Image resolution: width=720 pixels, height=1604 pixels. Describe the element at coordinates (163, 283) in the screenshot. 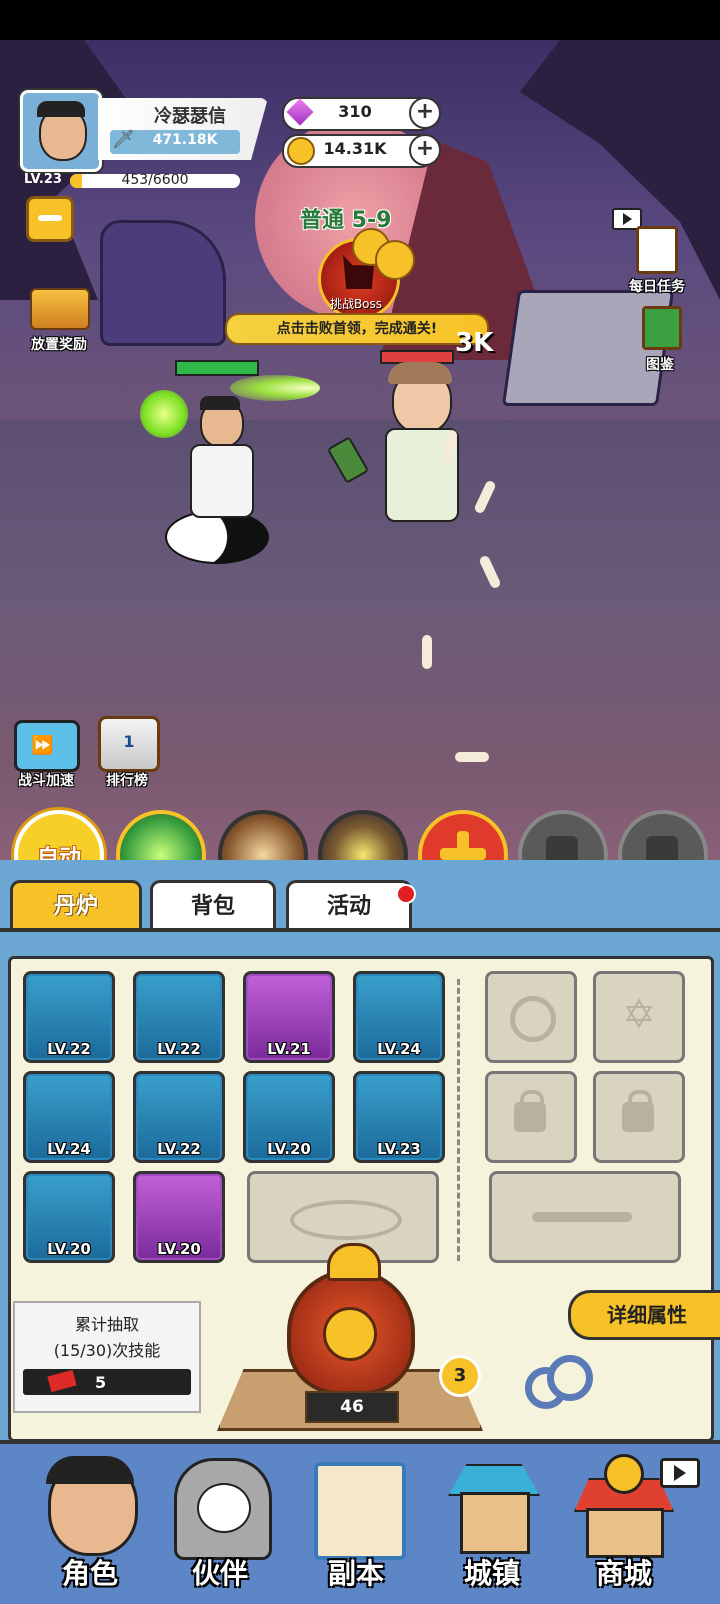

I see `purple-rock` at that location.